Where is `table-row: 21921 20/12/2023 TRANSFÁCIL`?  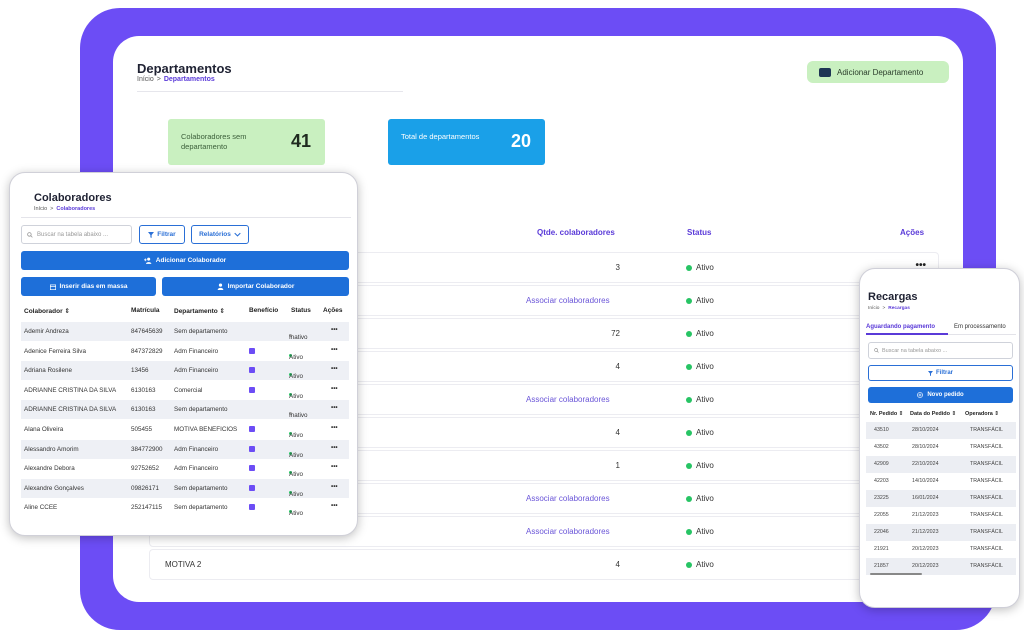 table-row: 21921 20/12/2023 TRANSFÁCIL is located at coordinates (941, 549).